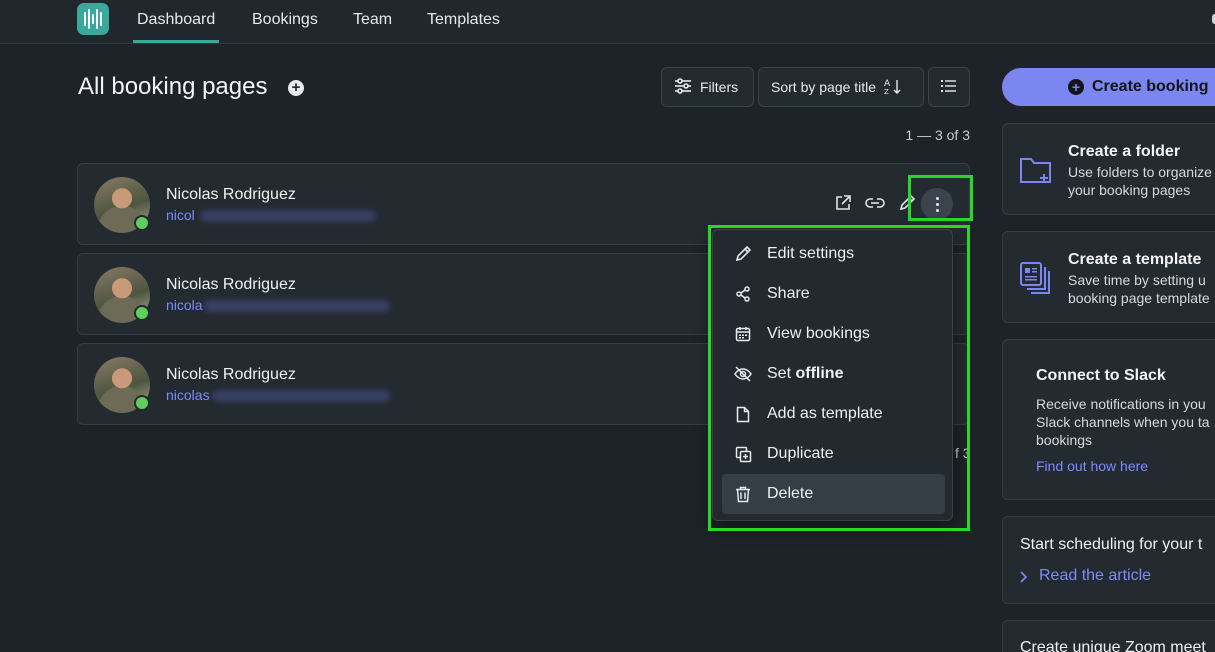 This screenshot has height=652, width=1215. I want to click on nav-tab-team: Team, so click(372, 21).